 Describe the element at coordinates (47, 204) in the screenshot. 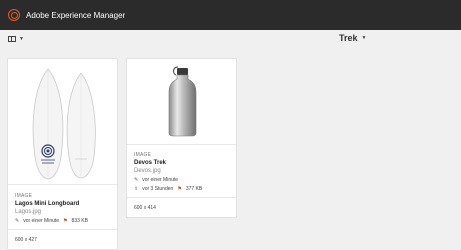

I see `asset-title: Lagos Mini Longboard` at that location.